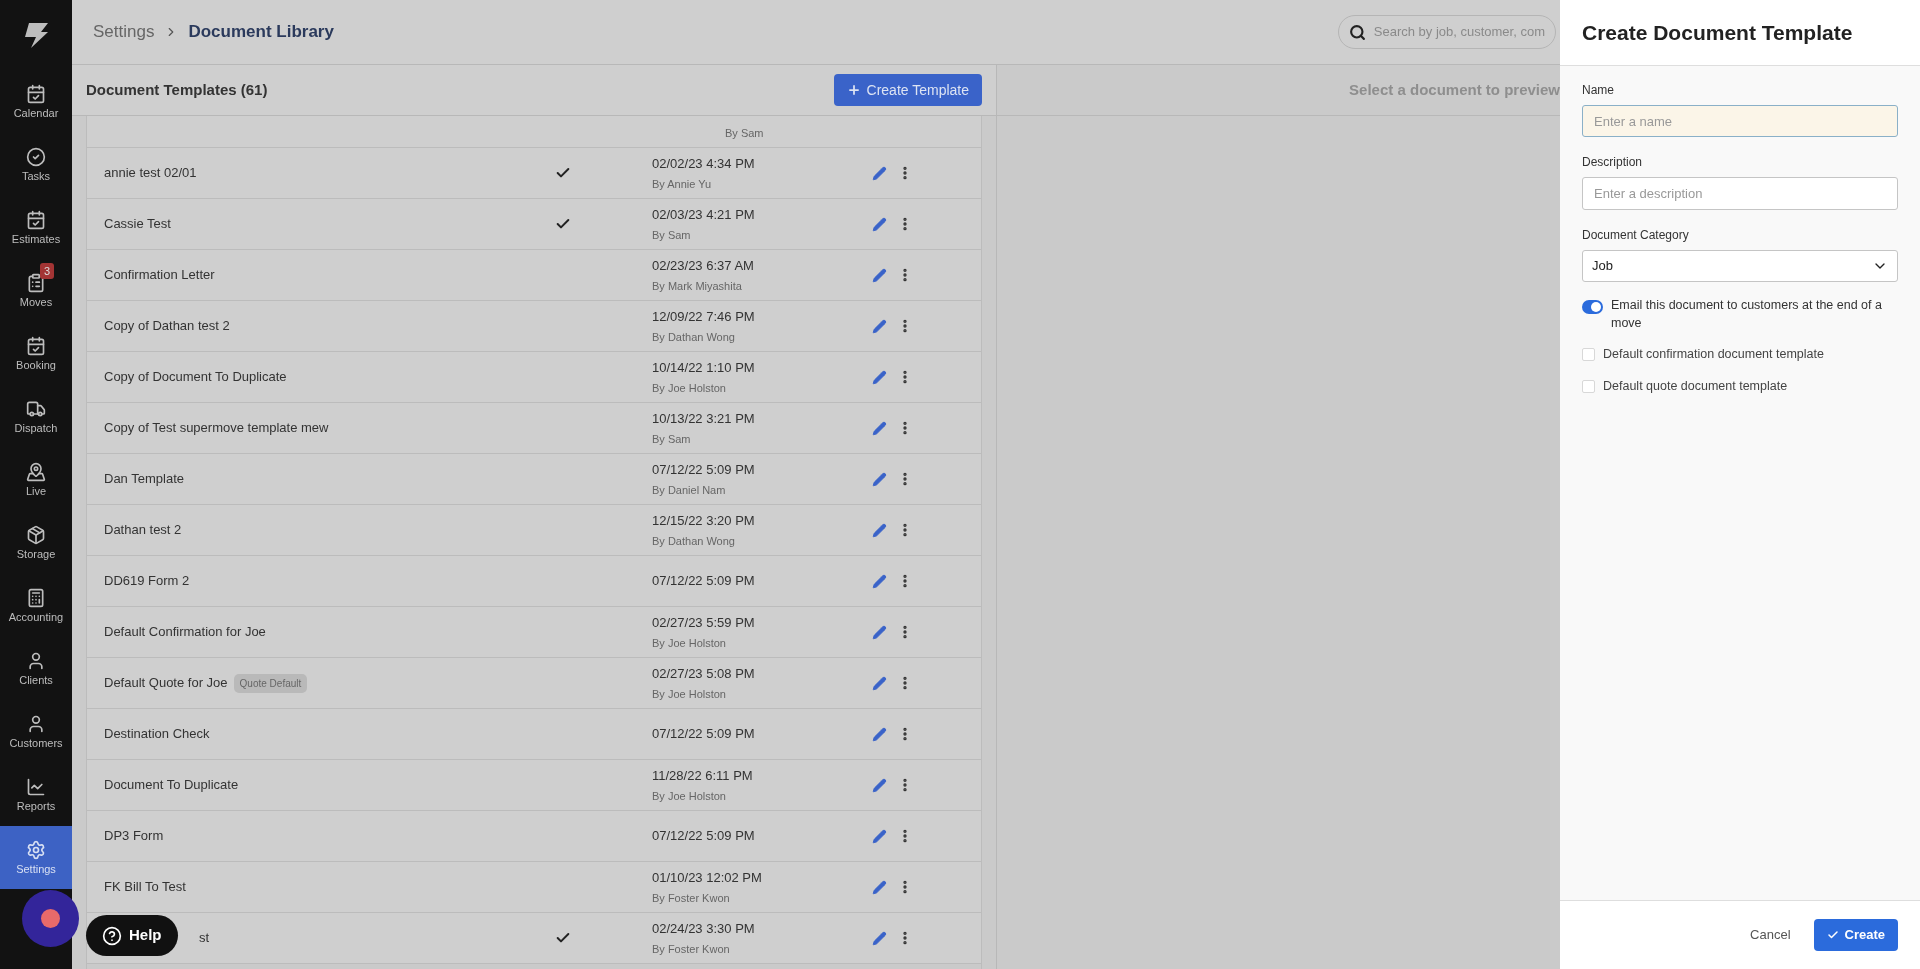 The image size is (1920, 969). What do you see at coordinates (704, 419) in the screenshot?
I see `date-text: 10/13/22 3:21 PM` at bounding box center [704, 419].